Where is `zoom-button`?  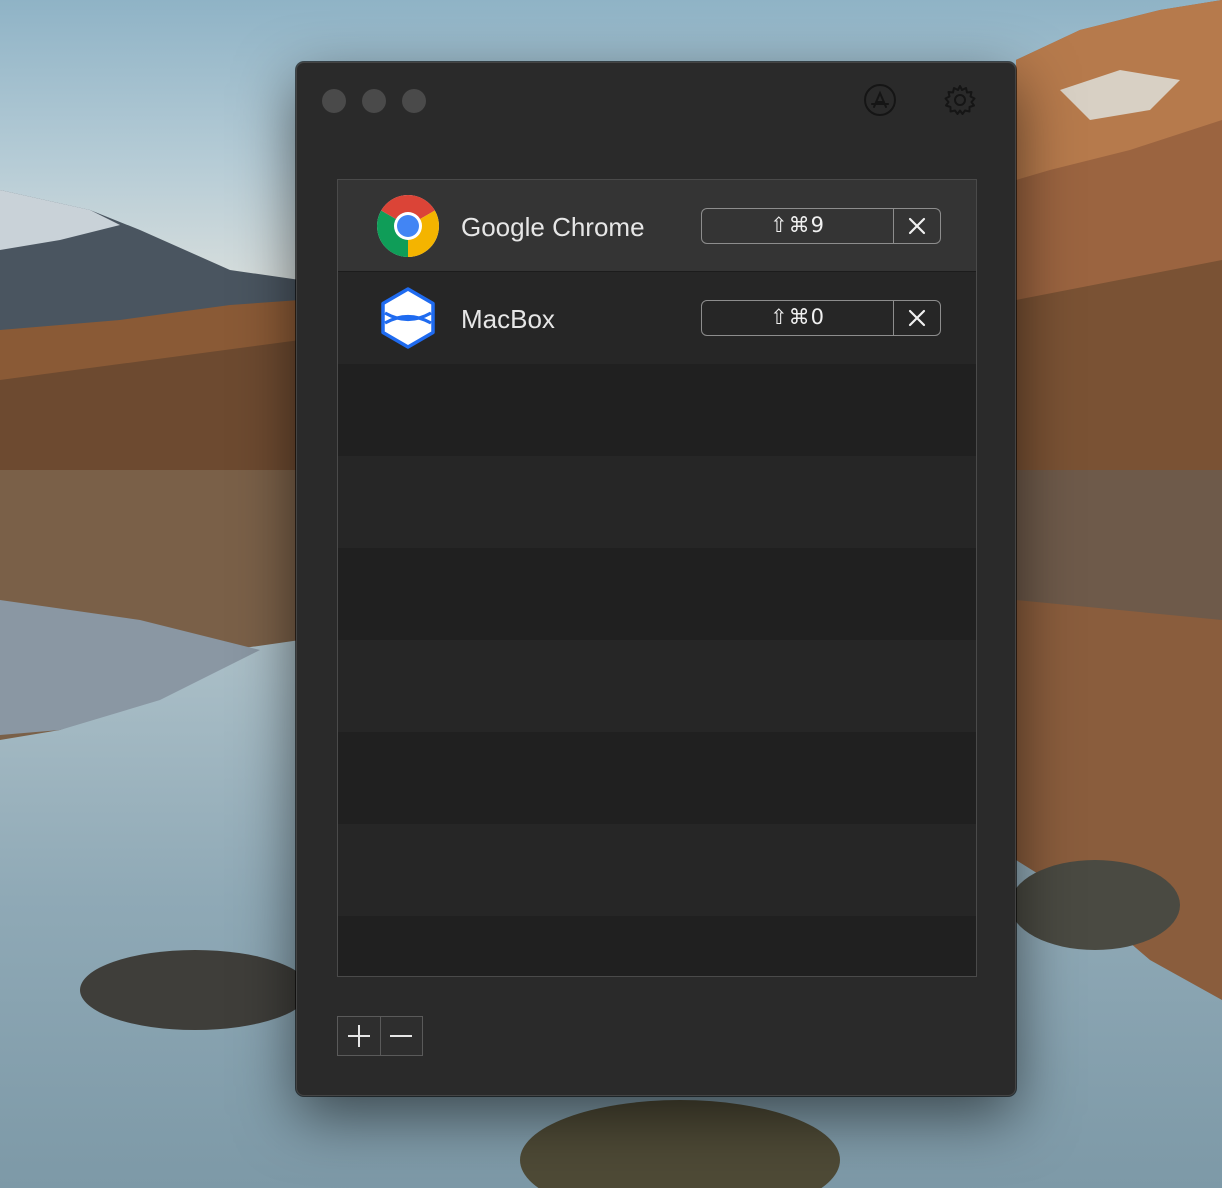 zoom-button is located at coordinates (414, 101).